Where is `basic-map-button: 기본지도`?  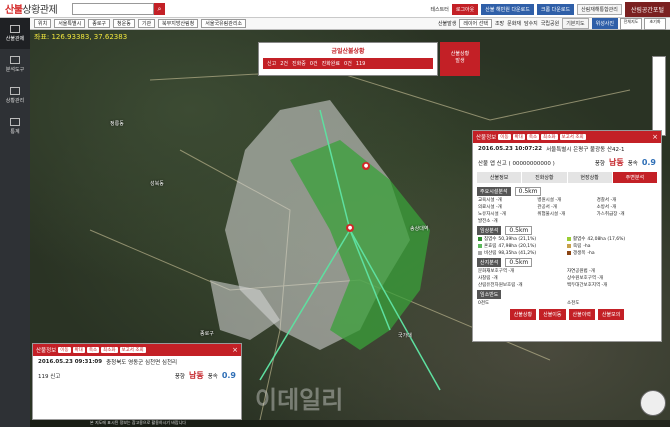
basic-map-button: 기본지도 is located at coordinates (575, 23).